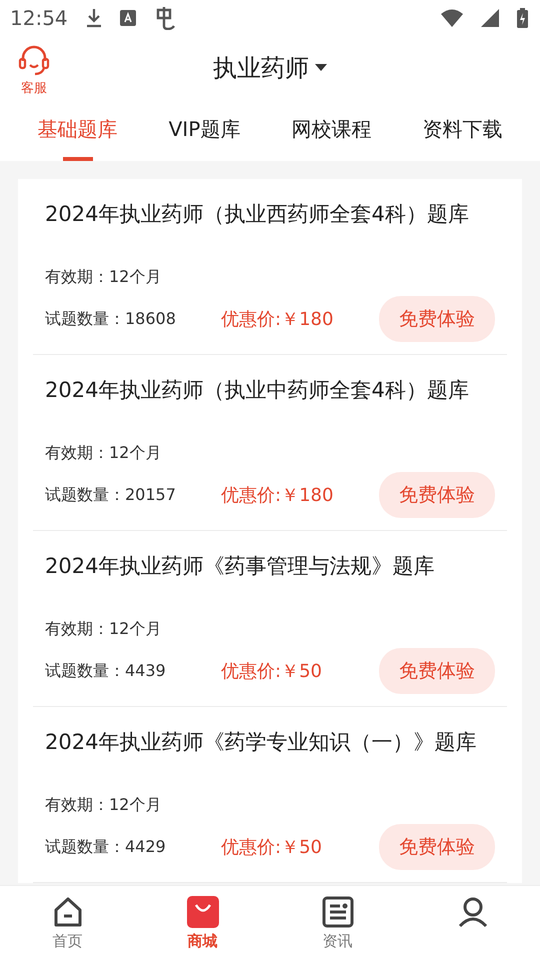 The height and width of the screenshot is (960, 540). I want to click on question-count: 试题数量：20157, so click(111, 495).